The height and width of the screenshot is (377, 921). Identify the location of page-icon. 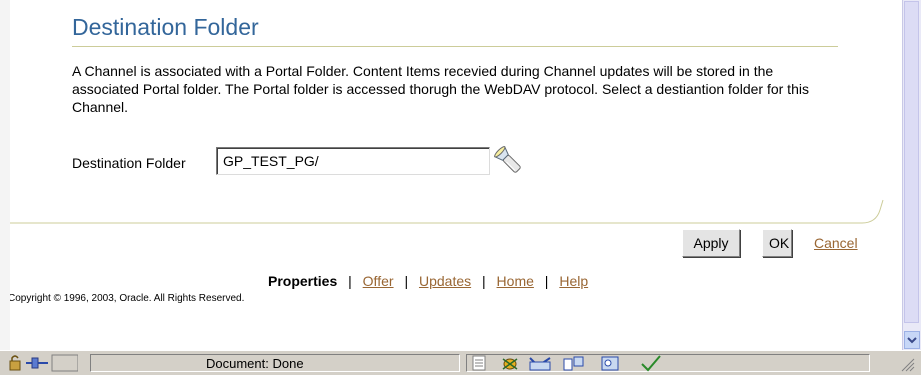
(479, 363).